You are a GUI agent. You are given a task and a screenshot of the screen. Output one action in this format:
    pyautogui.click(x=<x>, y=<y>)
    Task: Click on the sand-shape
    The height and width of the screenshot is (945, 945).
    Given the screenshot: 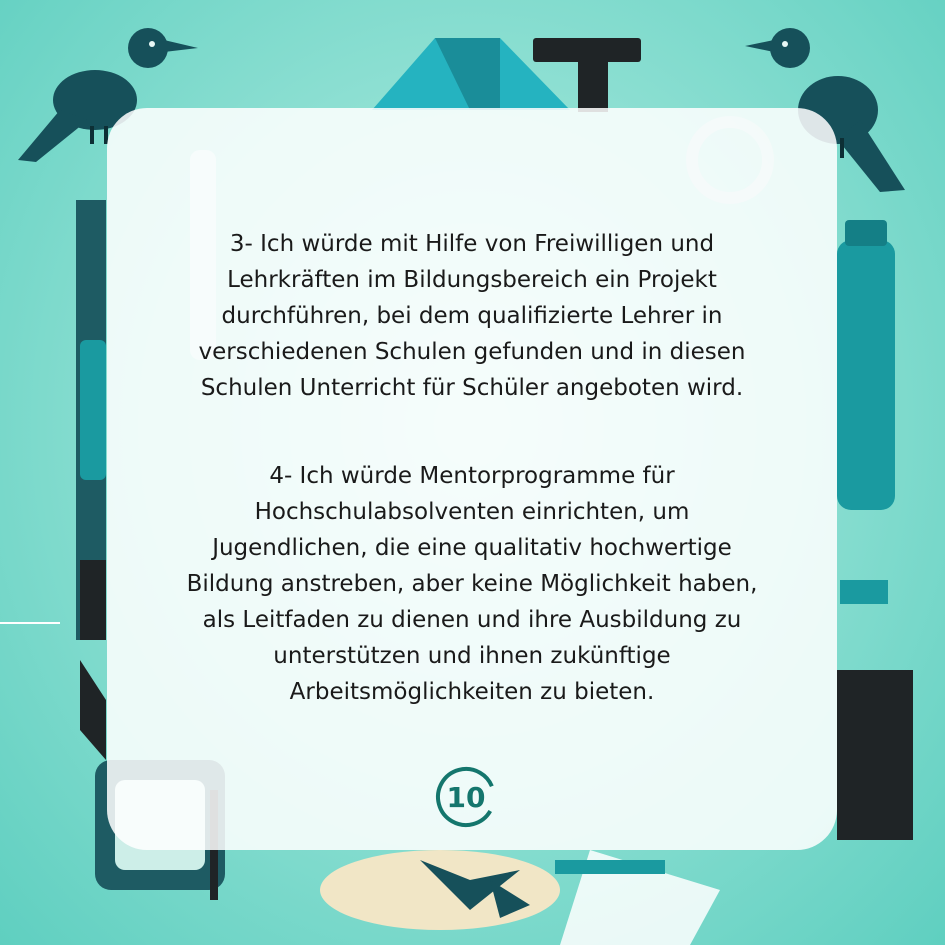 What is the action you would take?
    pyautogui.click(x=440, y=890)
    